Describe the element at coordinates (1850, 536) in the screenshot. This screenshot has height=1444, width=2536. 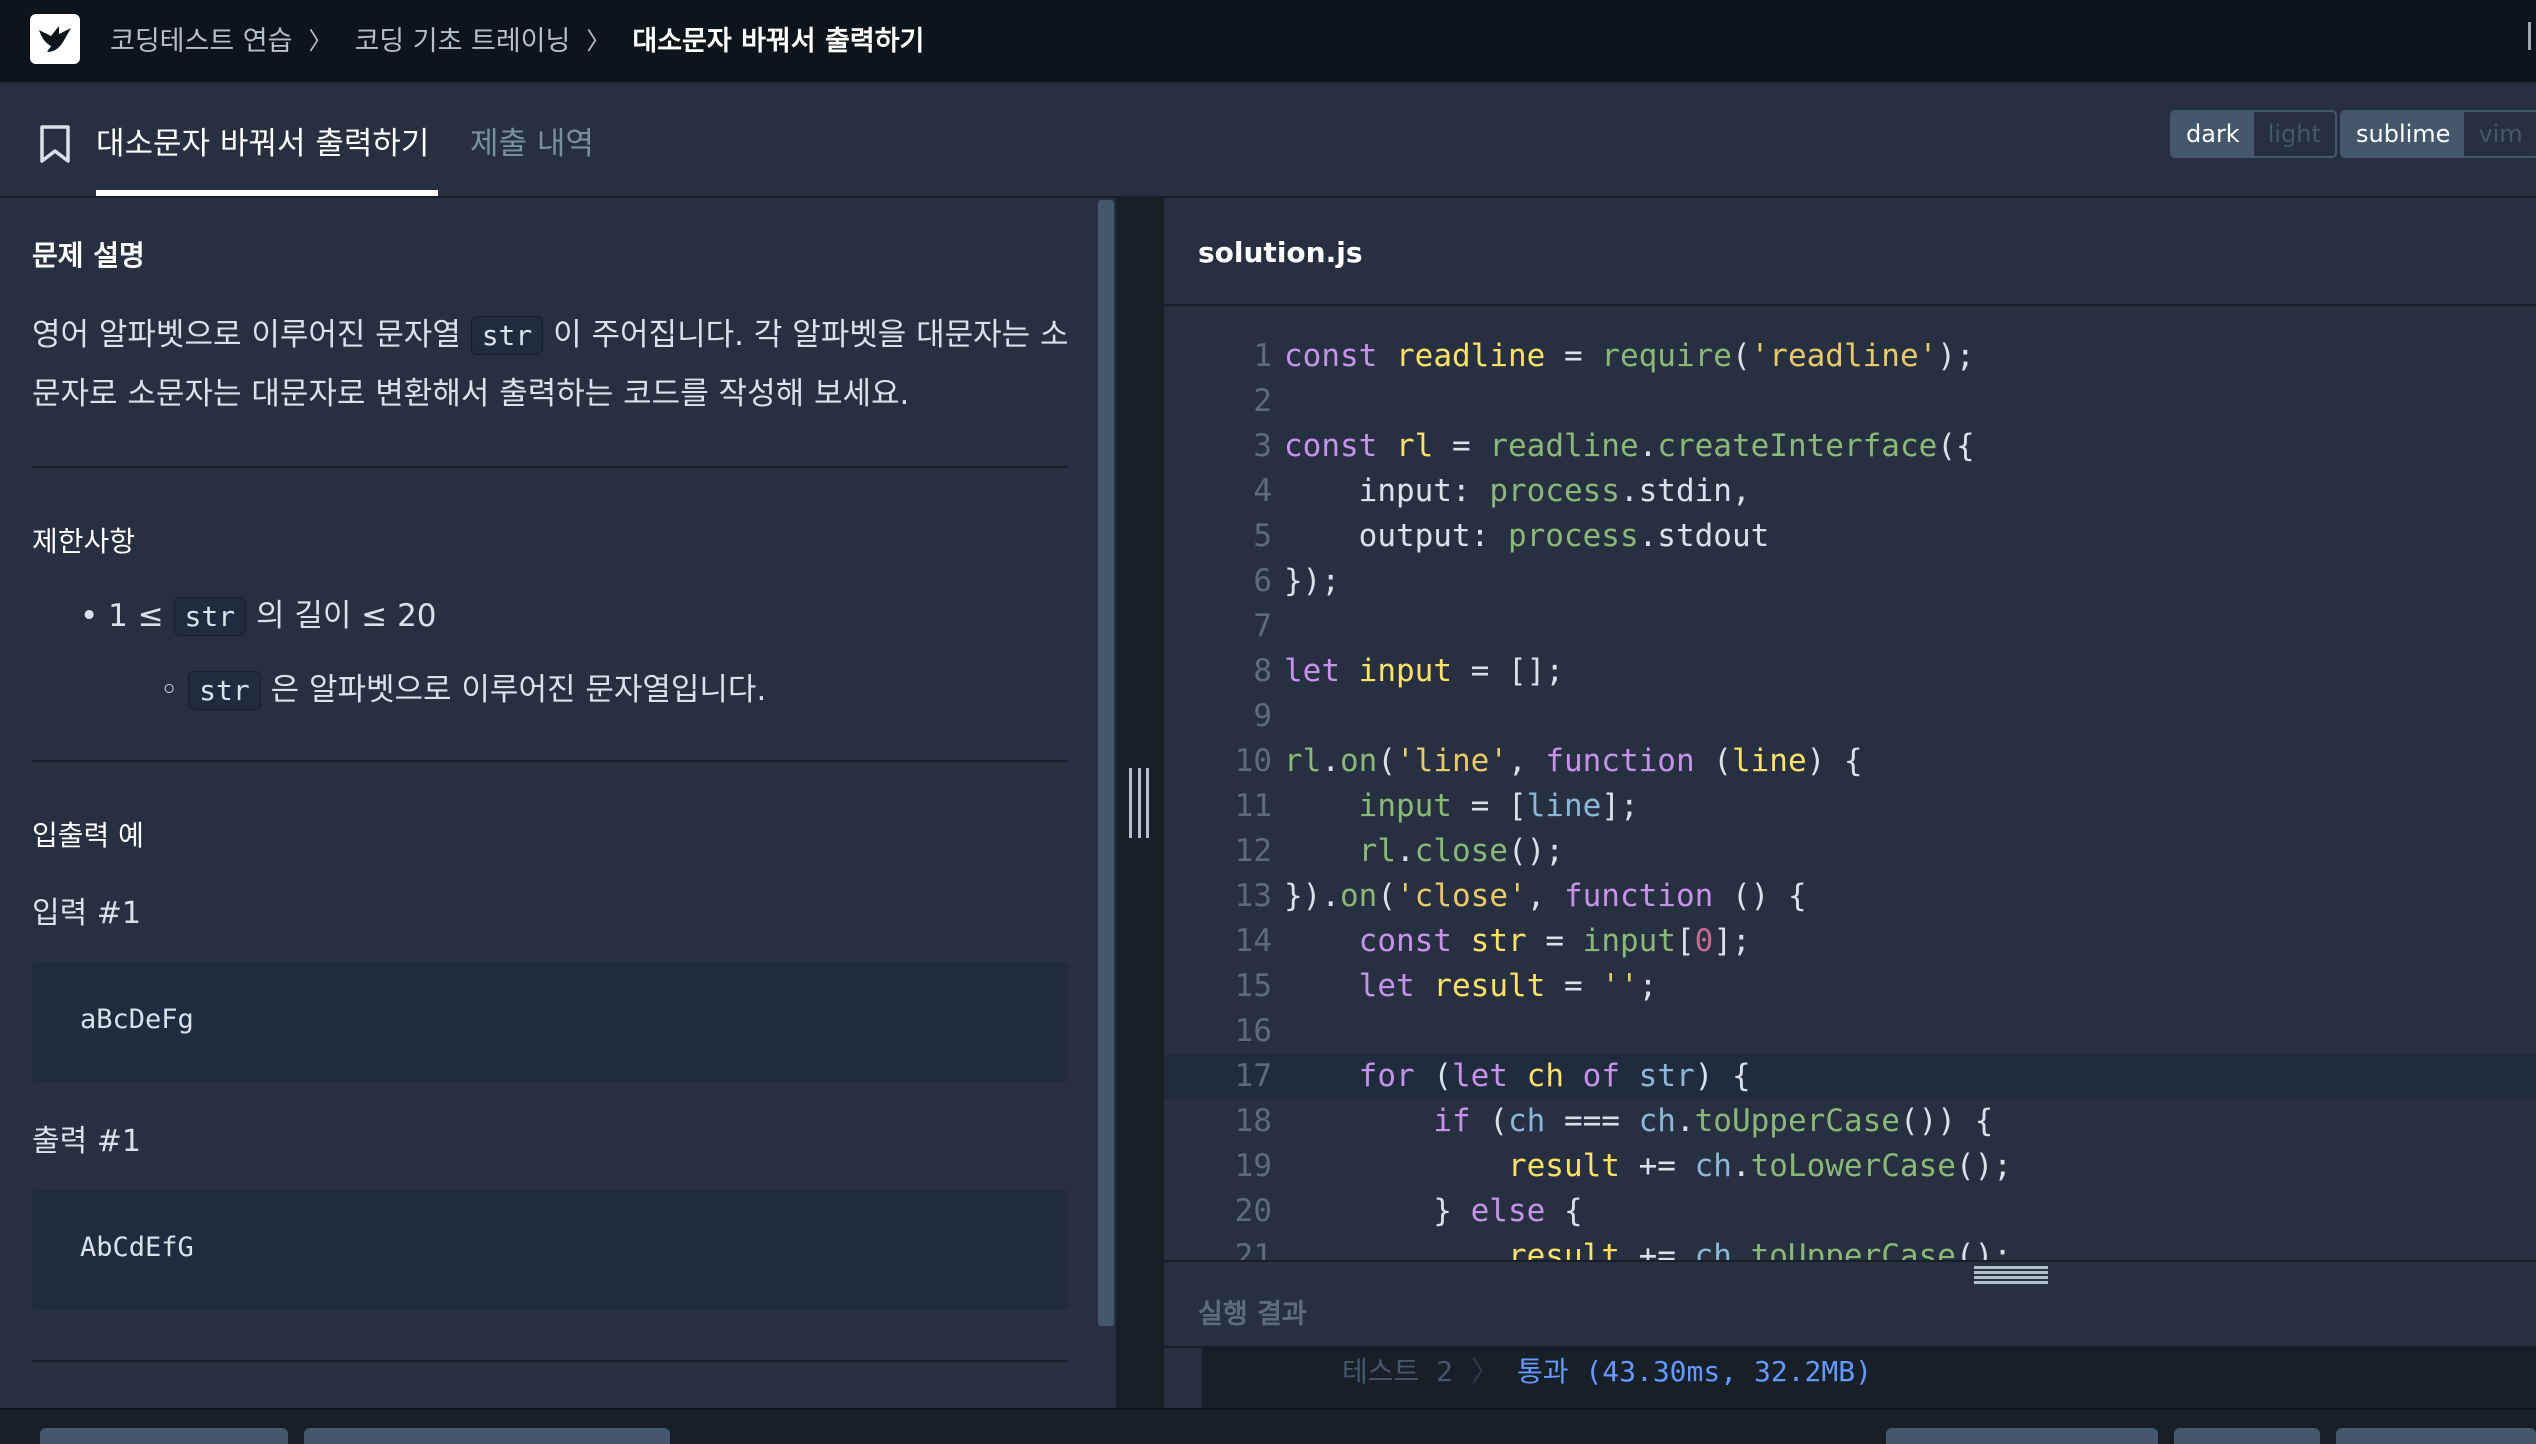
I see `code-line: 5 output: process.stdout` at that location.